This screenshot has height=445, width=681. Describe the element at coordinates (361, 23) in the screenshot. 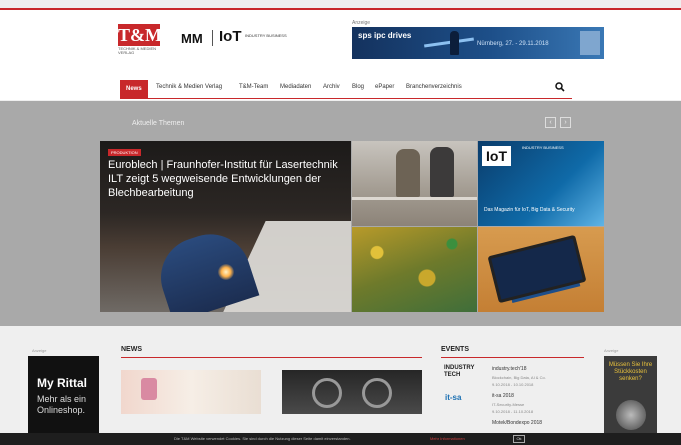

I see `ad-label: Anzeige` at that location.